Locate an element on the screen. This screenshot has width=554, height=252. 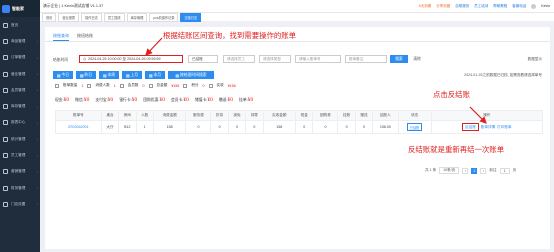
prev-page-button: ‹ is located at coordinates (465, 170).